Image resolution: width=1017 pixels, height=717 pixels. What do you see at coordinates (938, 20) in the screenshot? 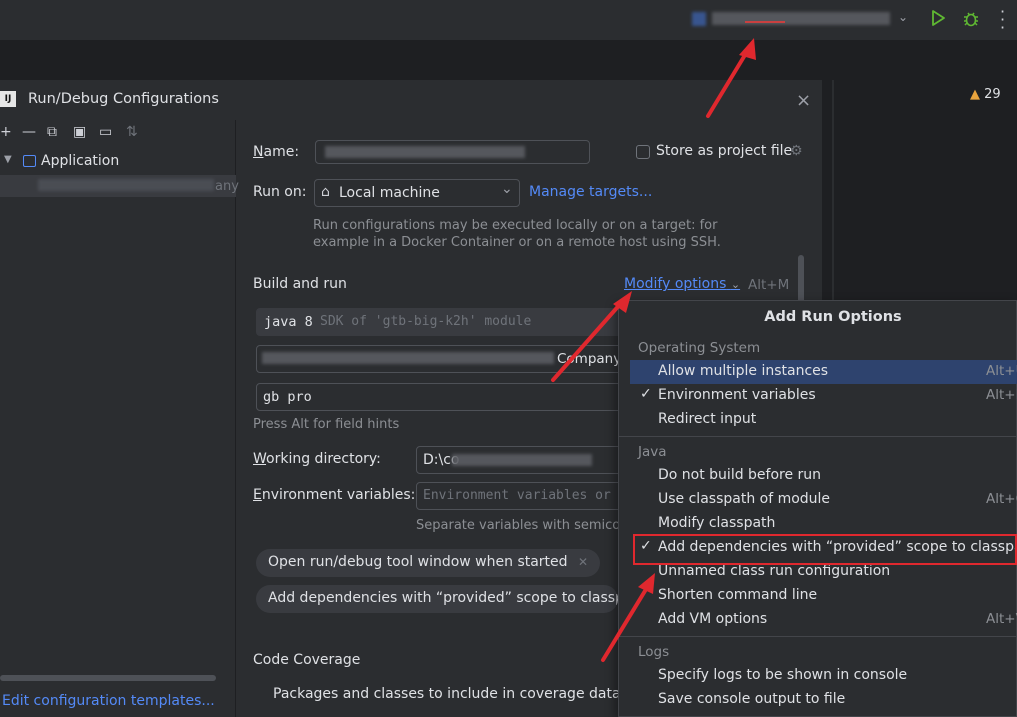
I see `play-icon` at bounding box center [938, 20].